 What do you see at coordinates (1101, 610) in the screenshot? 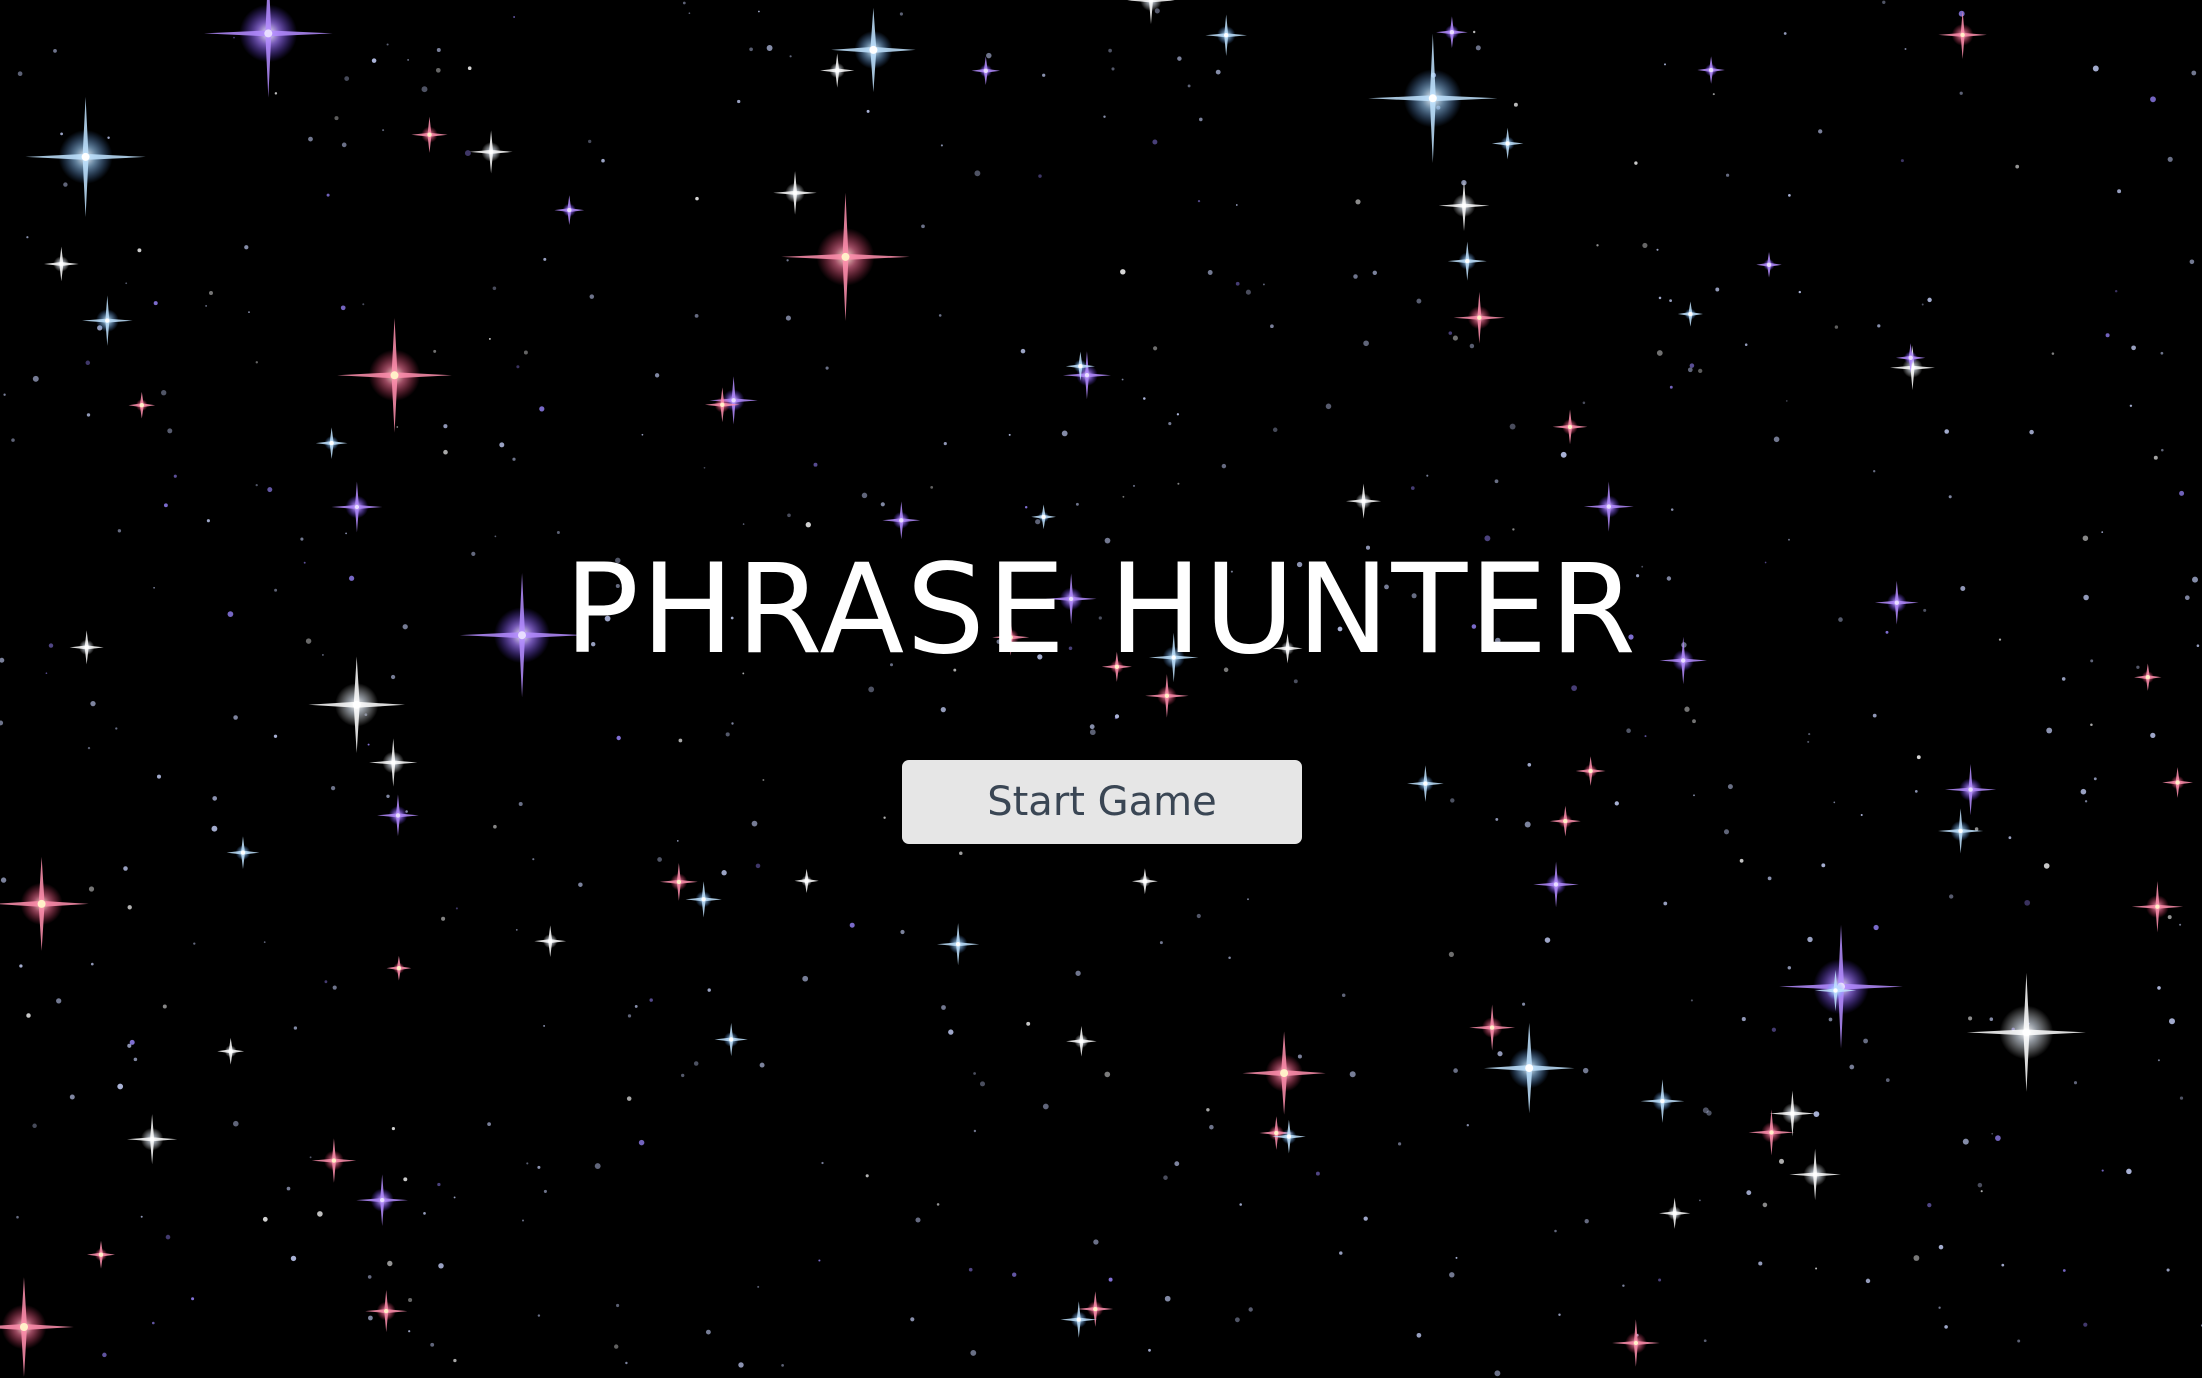
I see `game-title: PHRASE HUNTER` at bounding box center [1101, 610].